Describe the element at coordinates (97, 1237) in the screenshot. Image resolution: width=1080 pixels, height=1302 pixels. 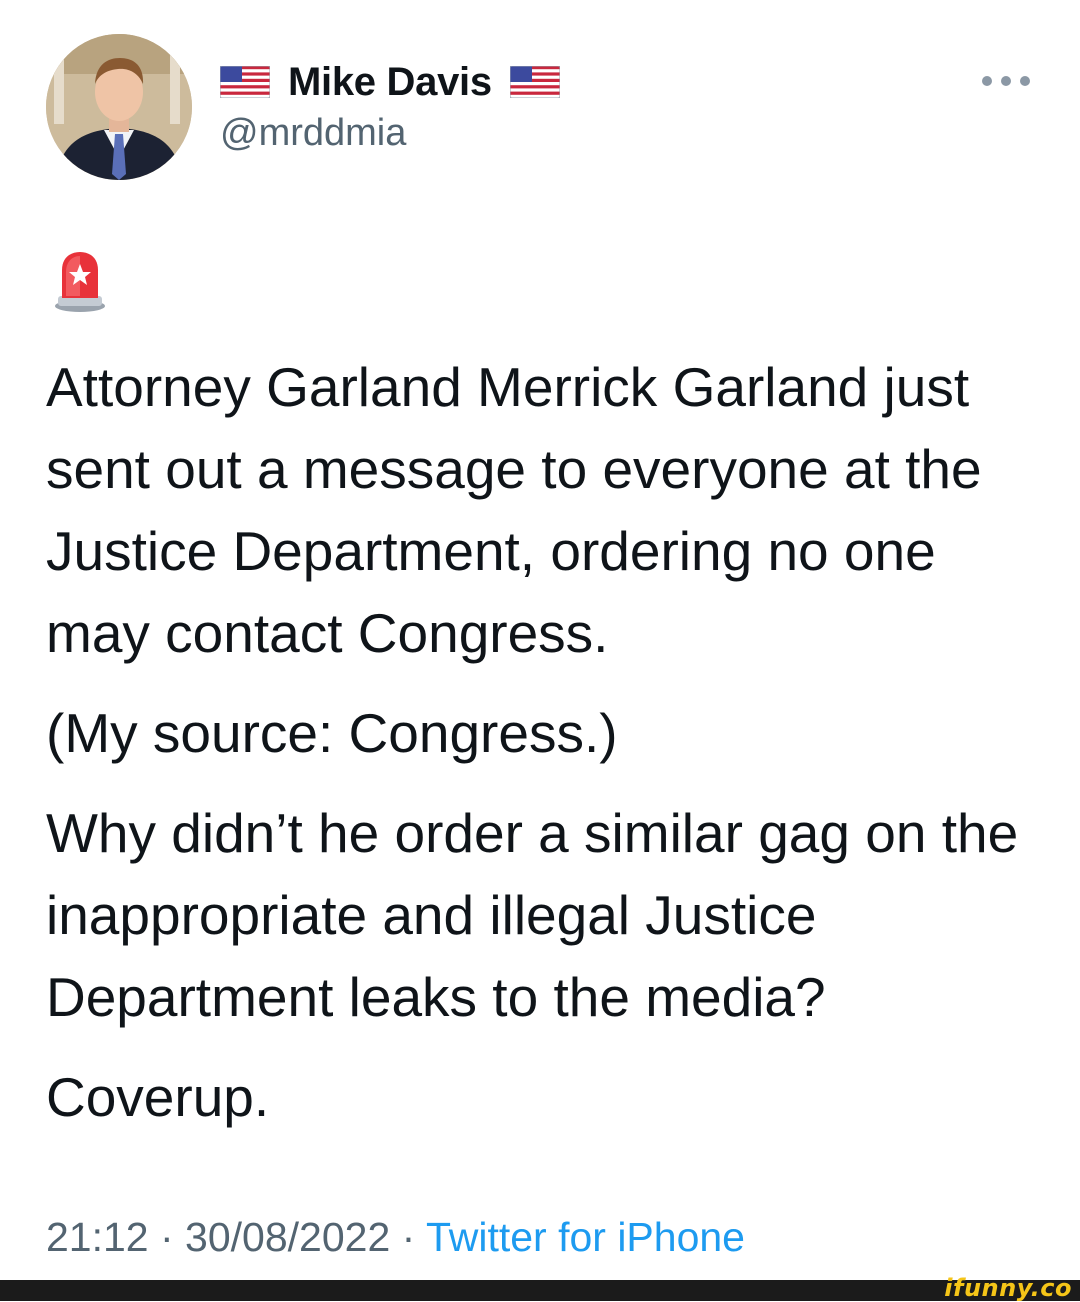
I see `tweet-time: 21:12` at that location.